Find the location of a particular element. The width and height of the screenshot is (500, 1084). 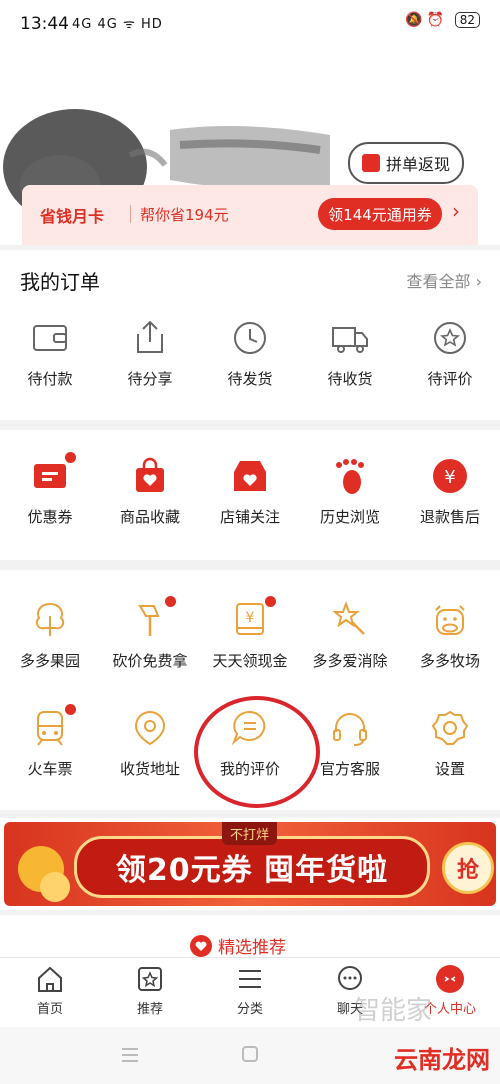

share-icon is located at coordinates (150, 338).